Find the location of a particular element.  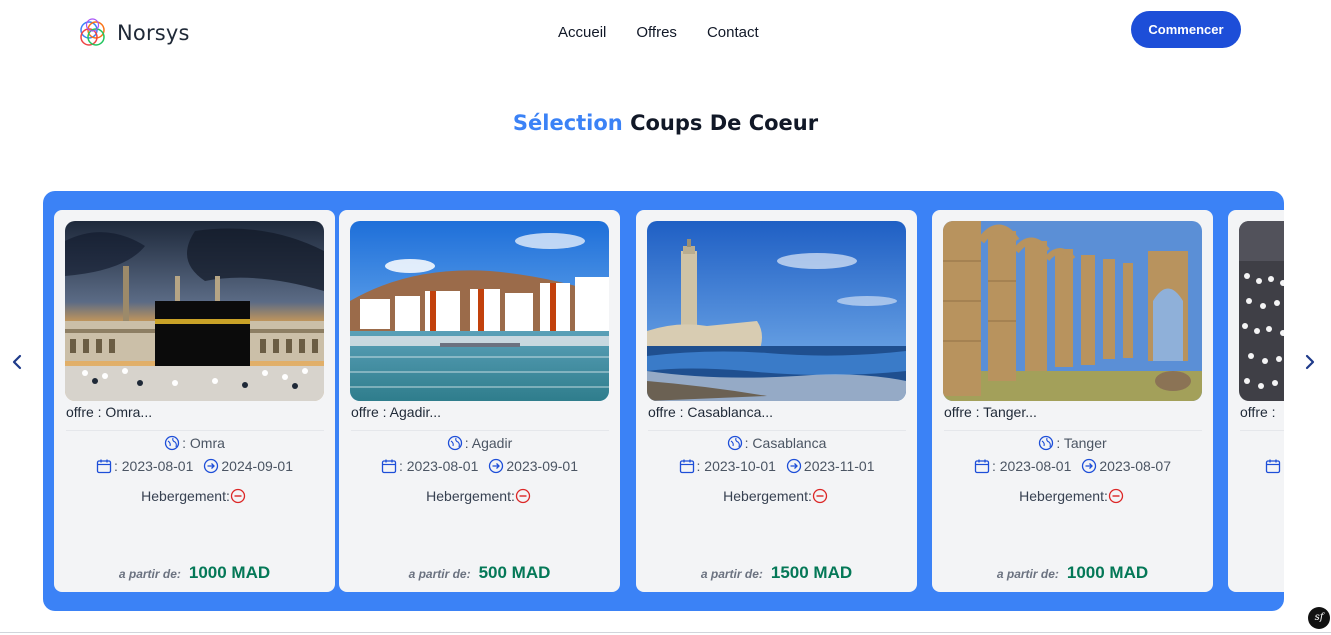

offer-destination: : Casablanca is located at coordinates (776, 443).